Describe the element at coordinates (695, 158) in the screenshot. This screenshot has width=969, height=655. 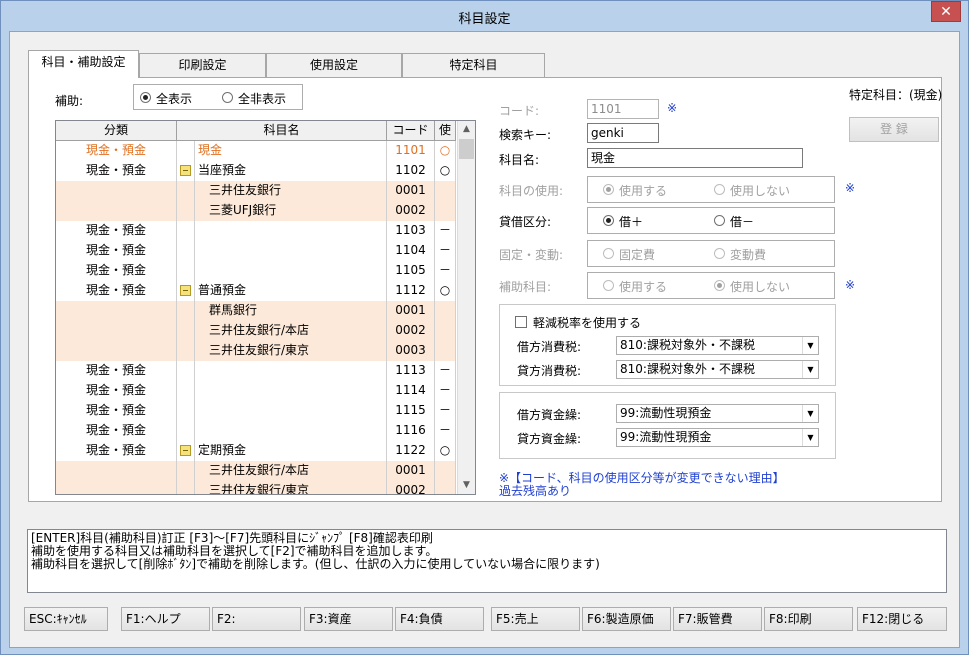
I see `account-name-input: 現金` at that location.